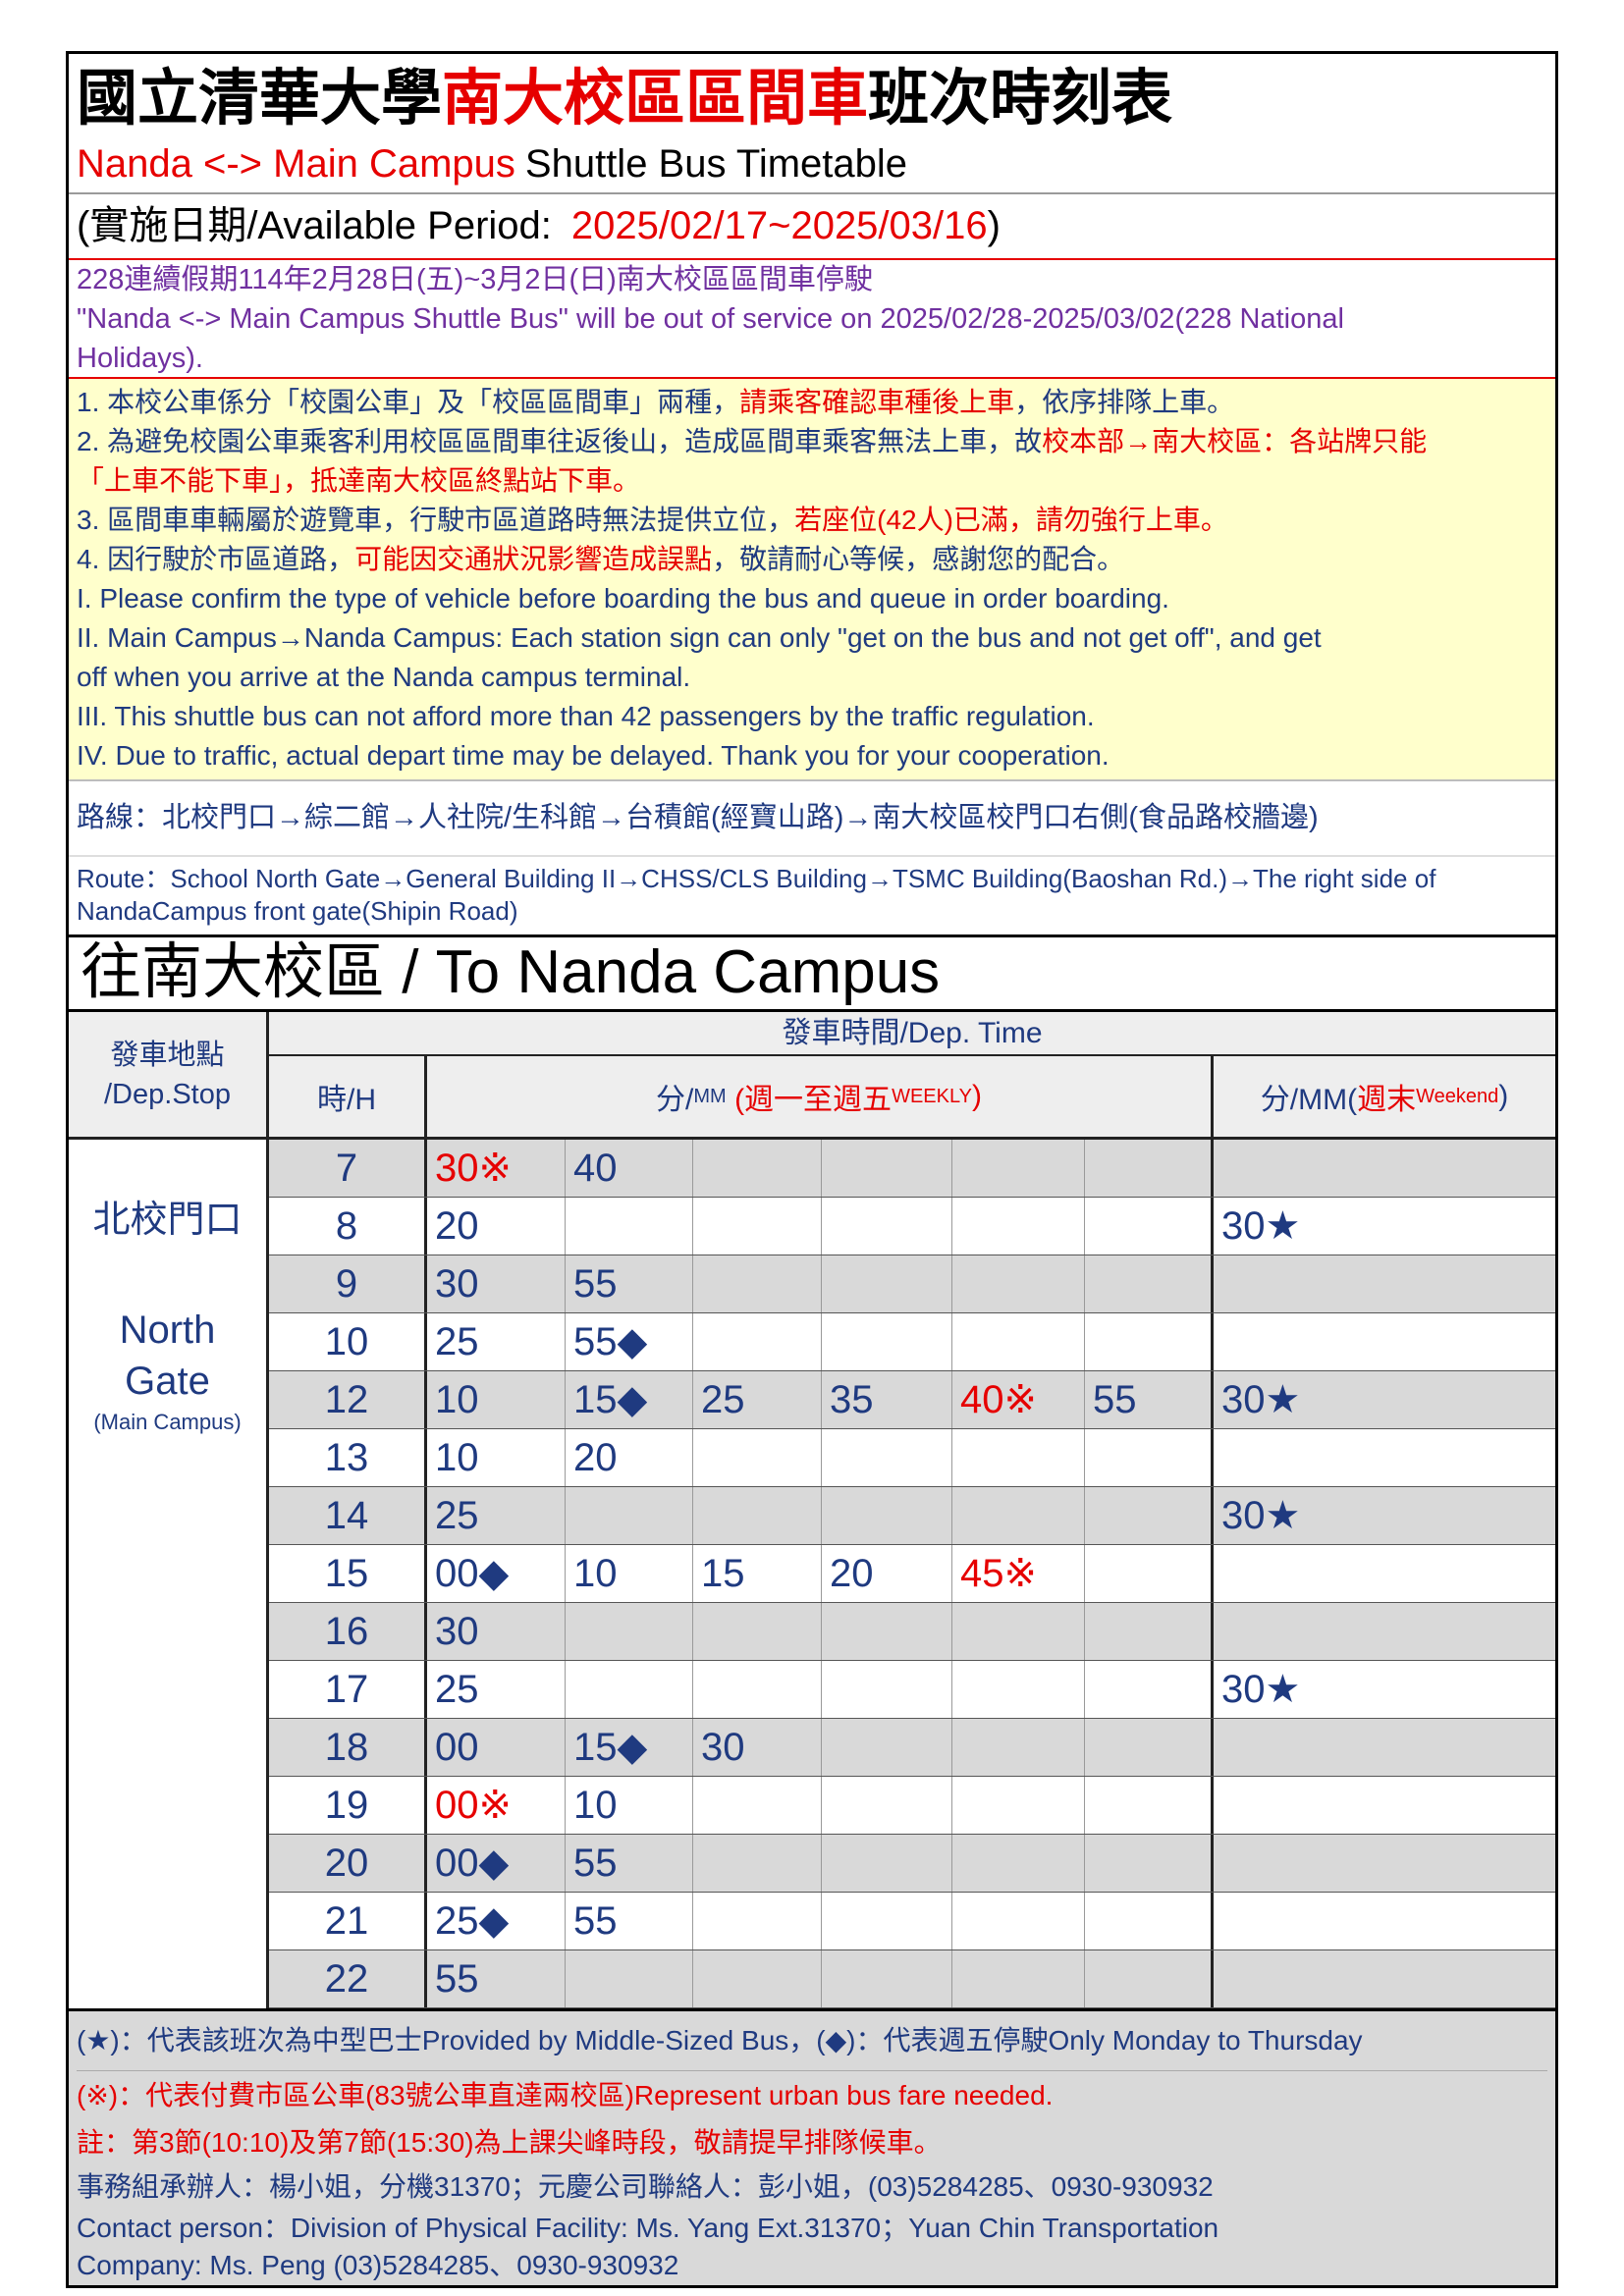 The image size is (1624, 2296). I want to click on schedule-row: 14 25 30★, so click(912, 1516).